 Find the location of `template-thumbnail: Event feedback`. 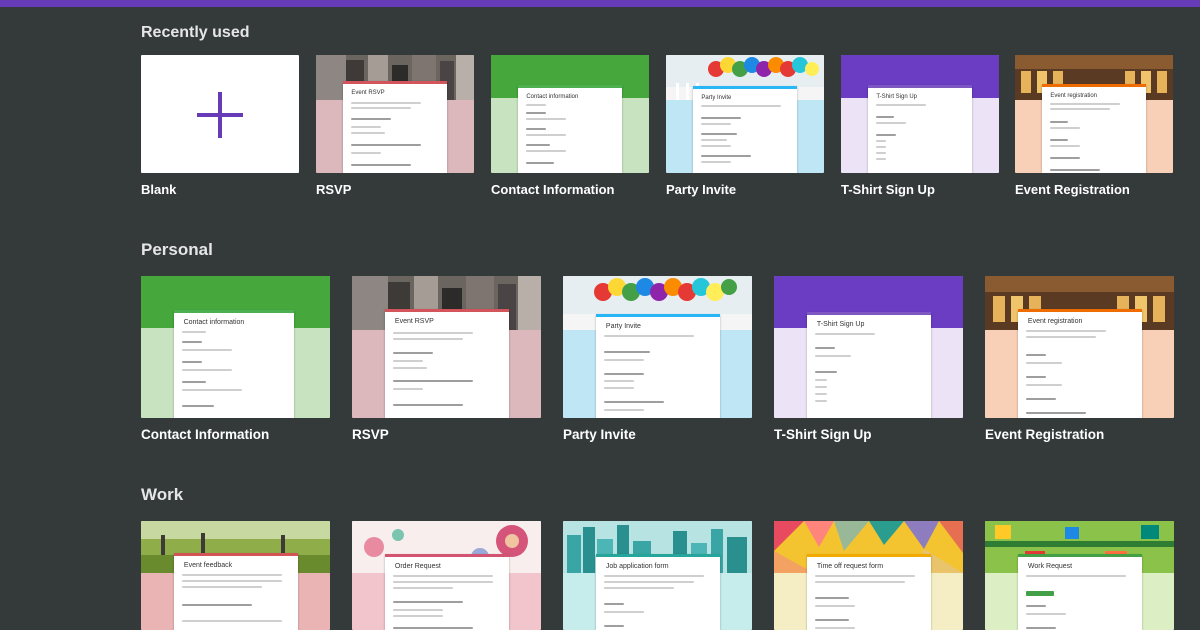

template-thumbnail: Event feedback is located at coordinates (235, 575).